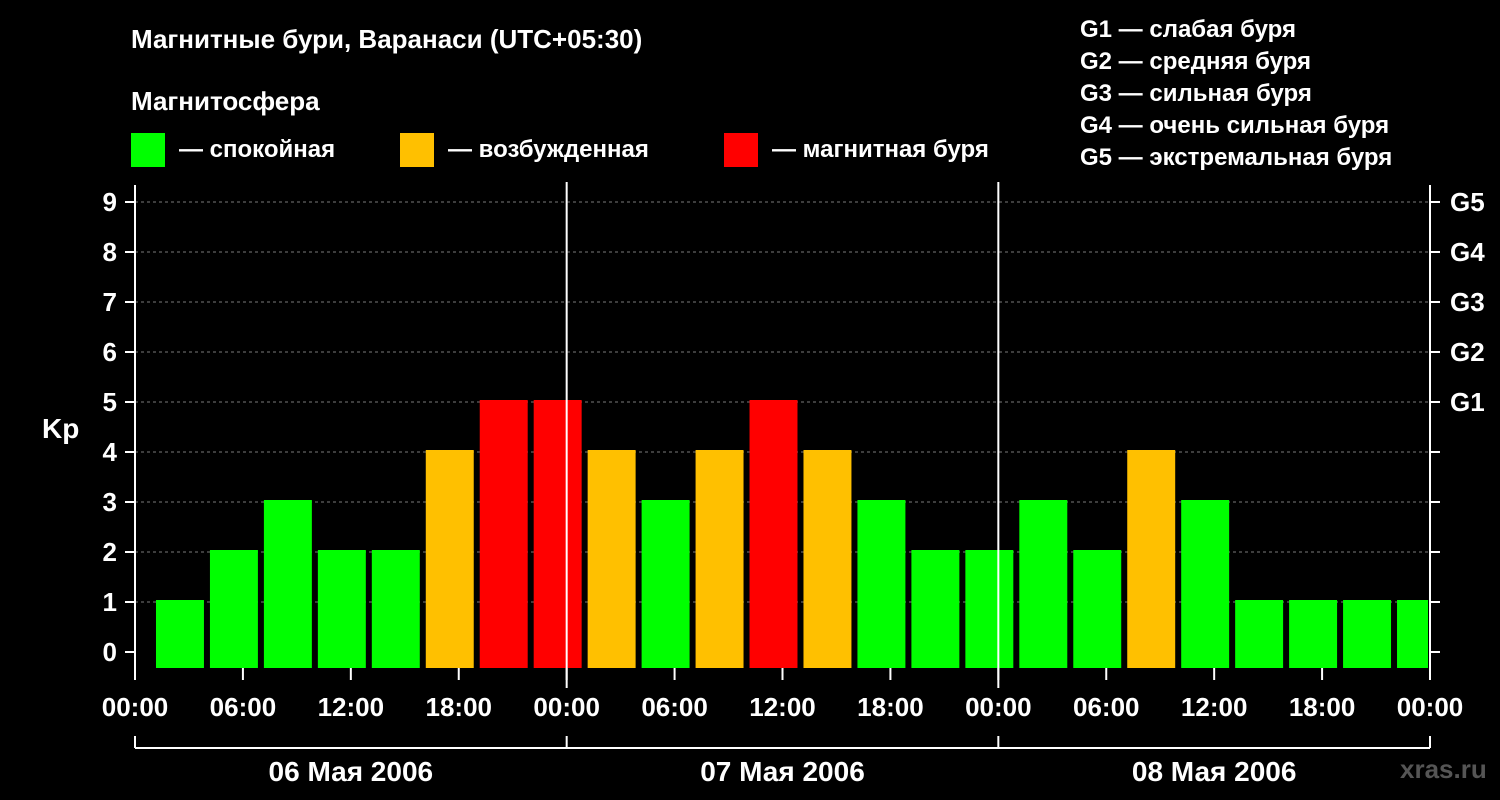 The width and height of the screenshot is (1500, 800). Describe the element at coordinates (110, 502) in the screenshot. I see `y-tick-label: 3` at that location.